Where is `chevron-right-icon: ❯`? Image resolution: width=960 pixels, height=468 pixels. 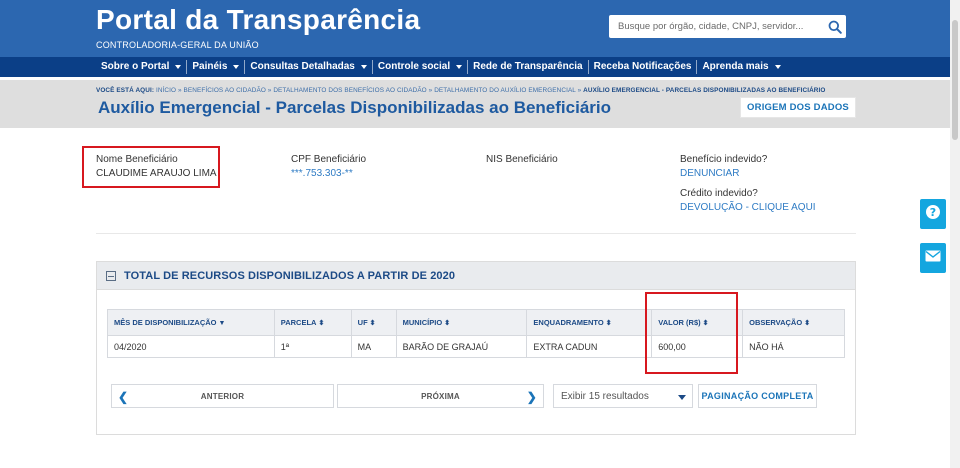 chevron-right-icon: ❯ is located at coordinates (531, 397).